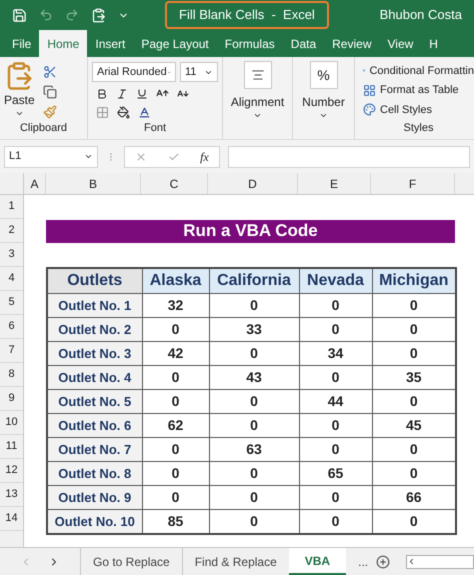  What do you see at coordinates (11, 471) in the screenshot?
I see `row-header: 12` at bounding box center [11, 471].